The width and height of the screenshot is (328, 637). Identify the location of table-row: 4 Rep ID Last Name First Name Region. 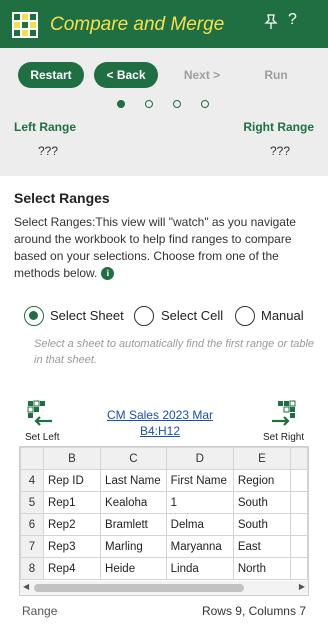
(164, 480).